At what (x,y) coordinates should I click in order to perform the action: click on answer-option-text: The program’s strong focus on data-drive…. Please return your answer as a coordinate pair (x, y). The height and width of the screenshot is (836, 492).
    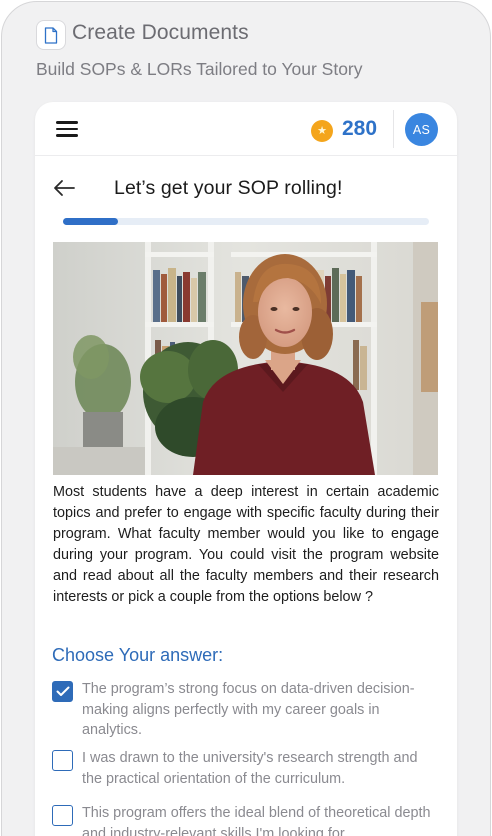
    Looking at the image, I should click on (248, 709).